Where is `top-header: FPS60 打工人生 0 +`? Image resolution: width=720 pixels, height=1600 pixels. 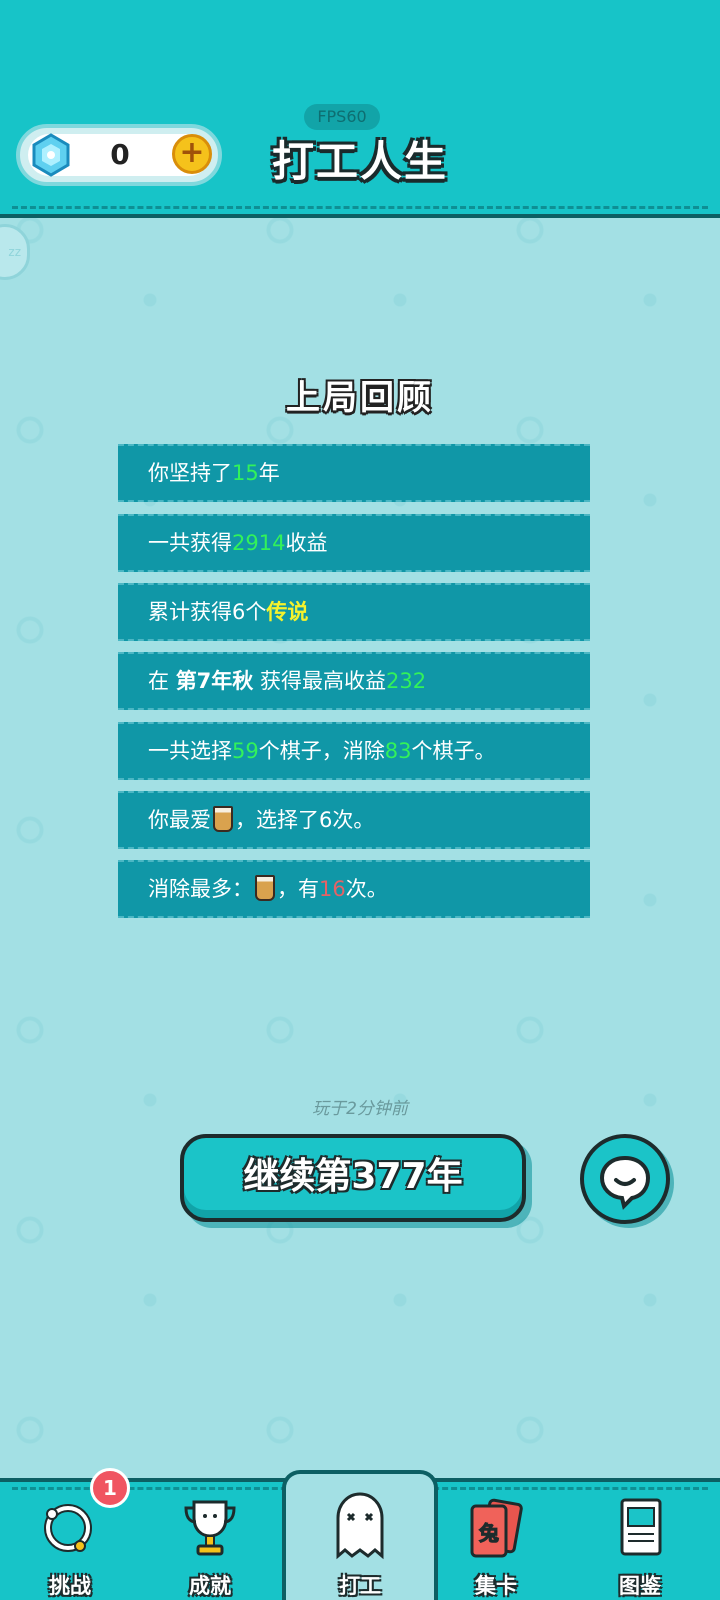 top-header: FPS60 打工人生 0 + is located at coordinates (360, 109).